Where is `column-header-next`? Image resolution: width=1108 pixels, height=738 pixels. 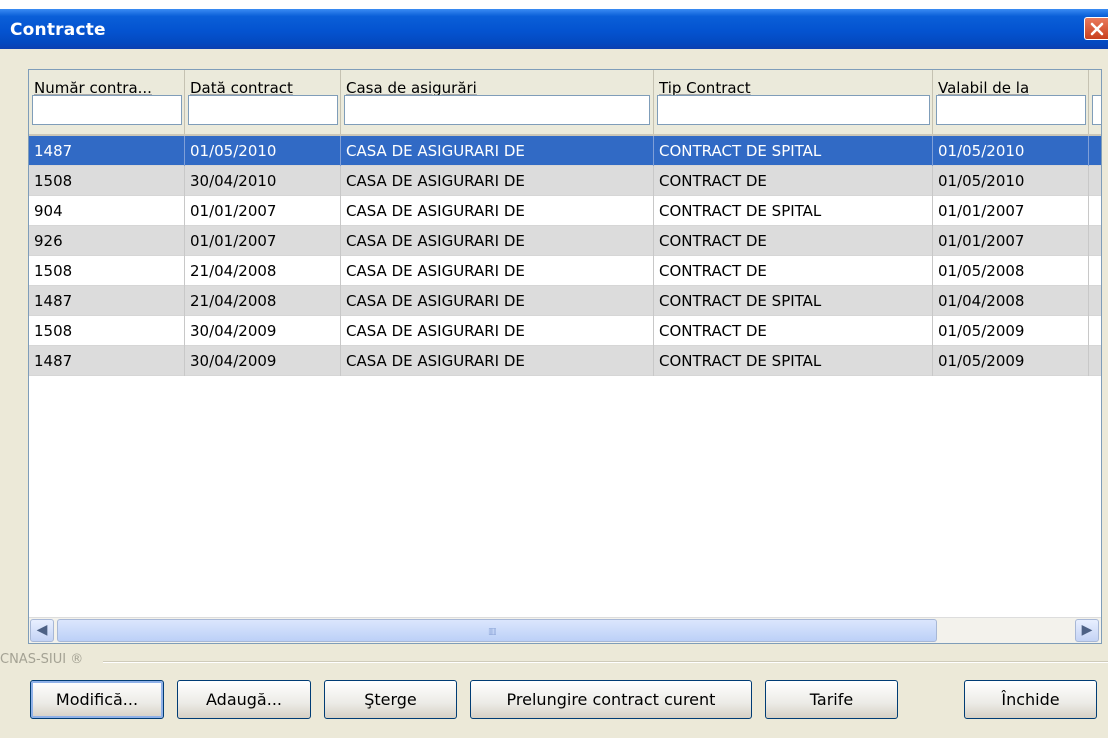 column-header-next is located at coordinates (1095, 102).